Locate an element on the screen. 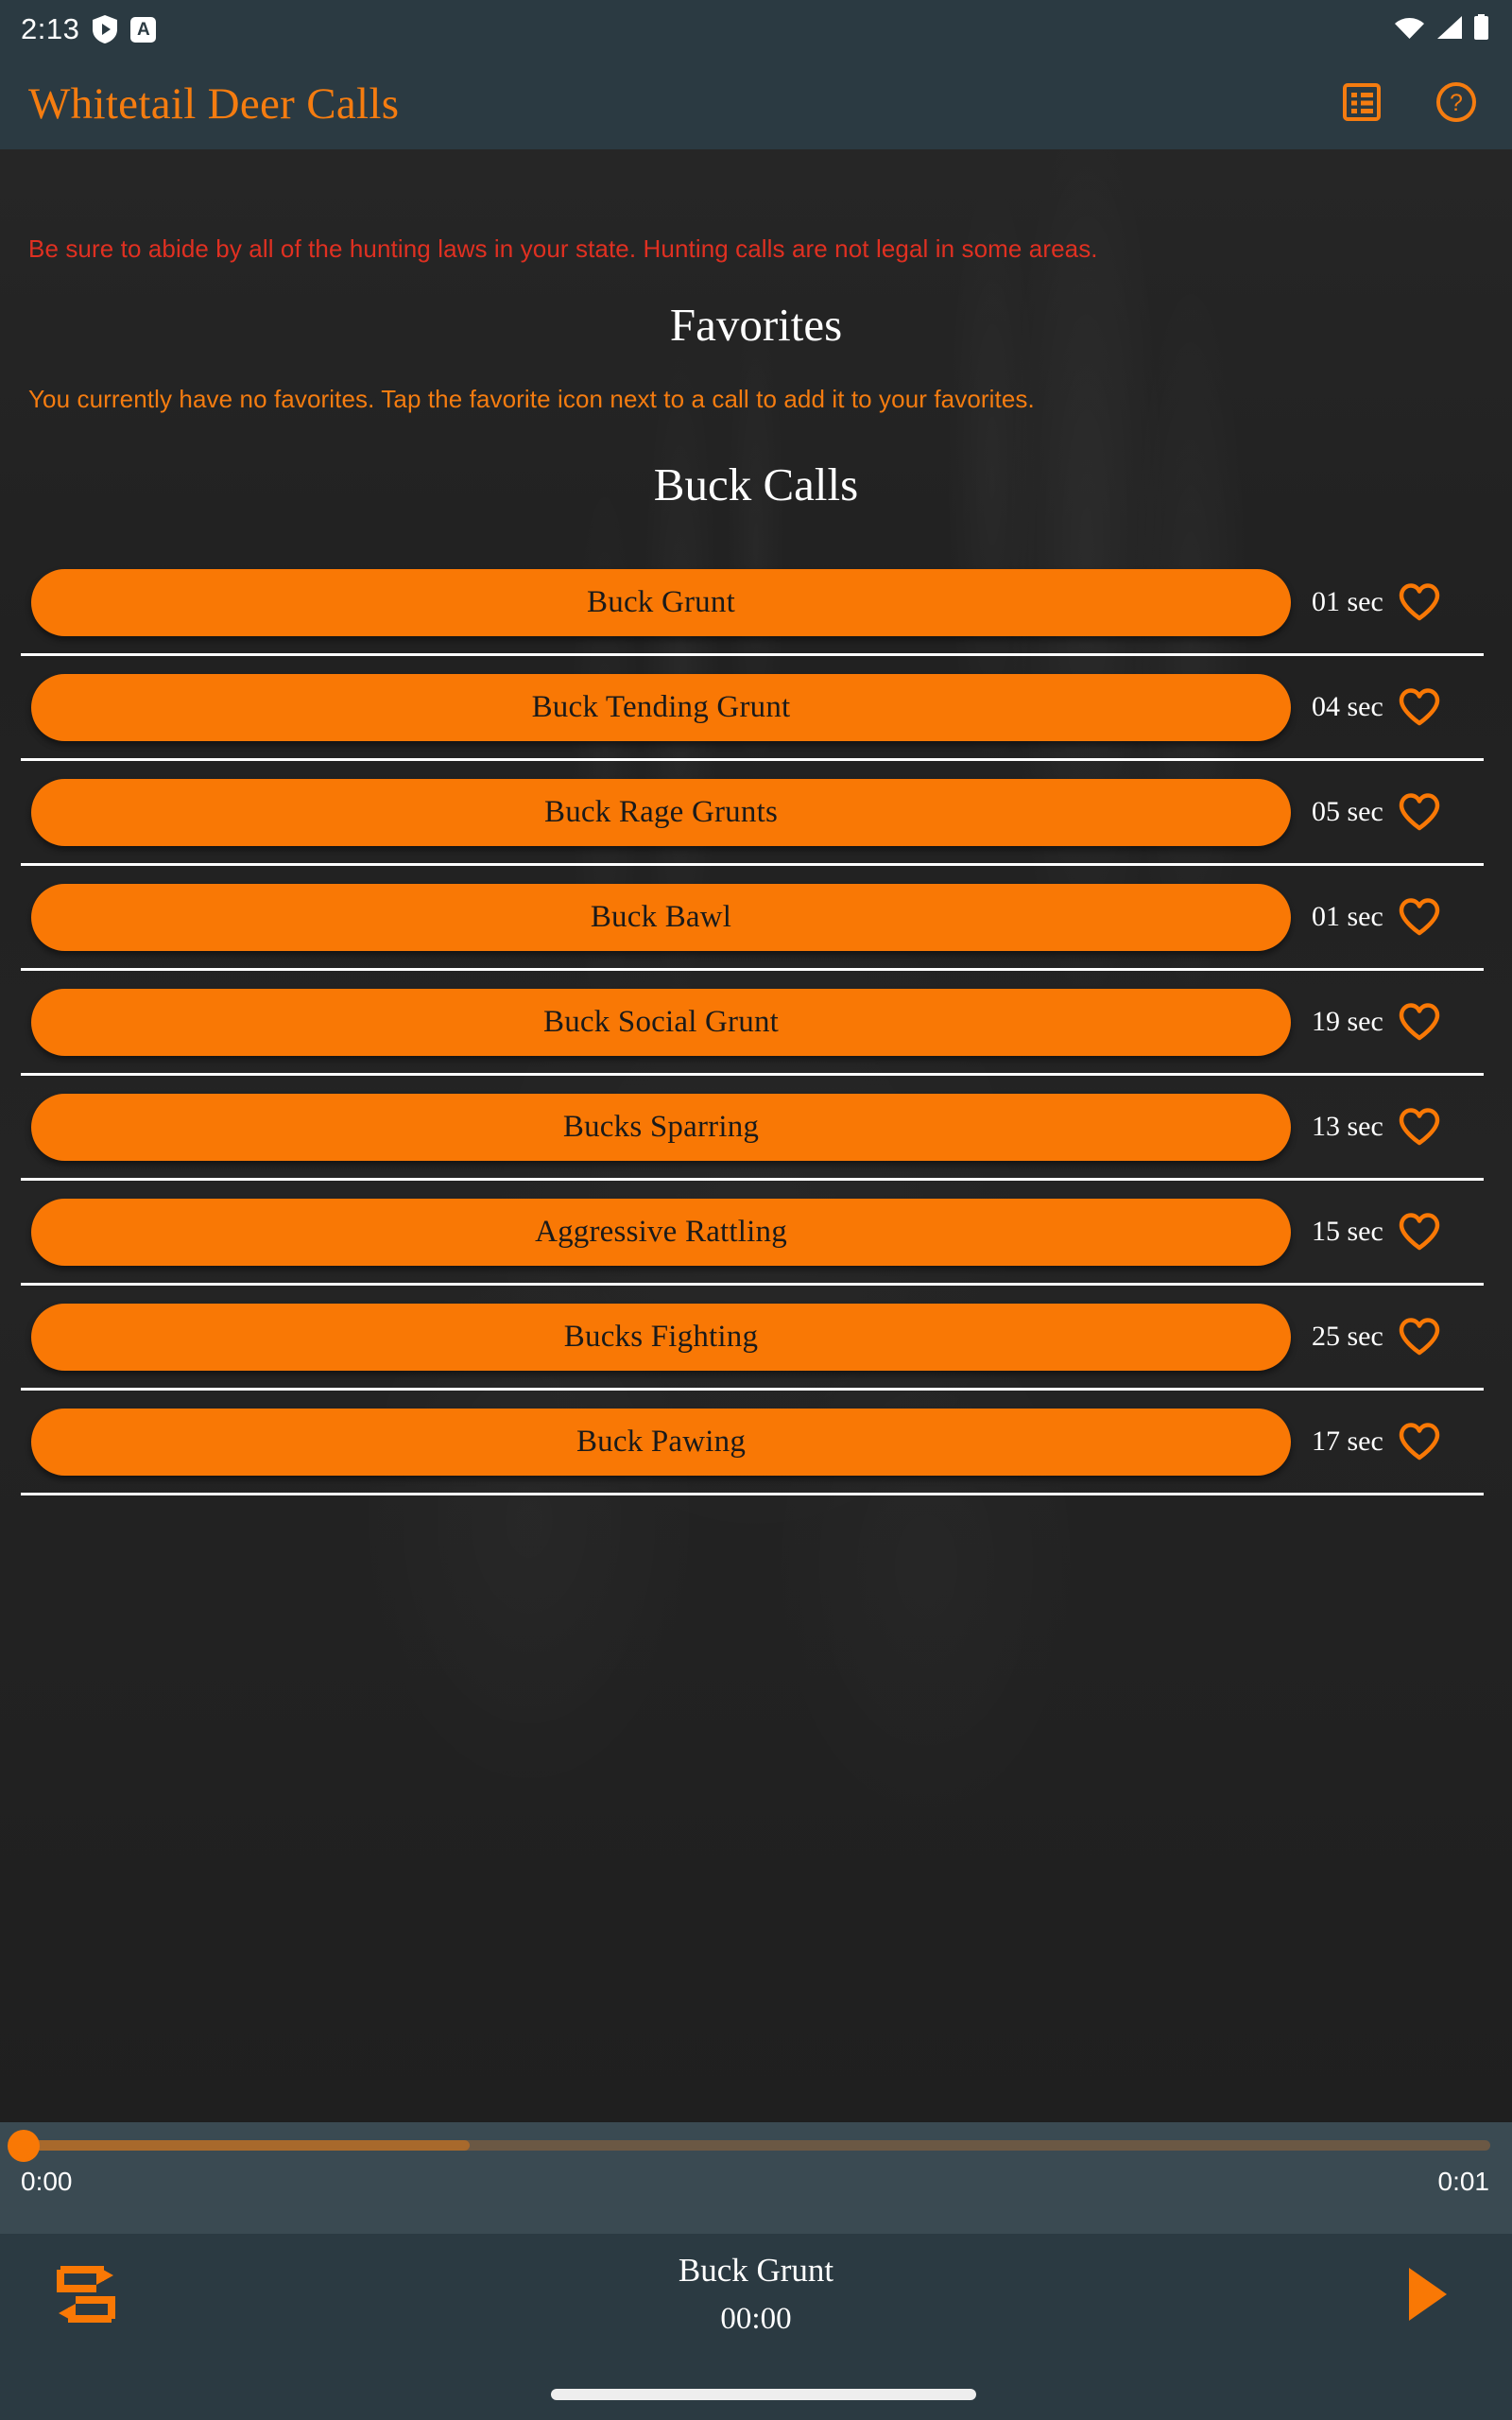 This screenshot has height=2420, width=1512. call-row: Buck Social Grunt 19 sec is located at coordinates (756, 1022).